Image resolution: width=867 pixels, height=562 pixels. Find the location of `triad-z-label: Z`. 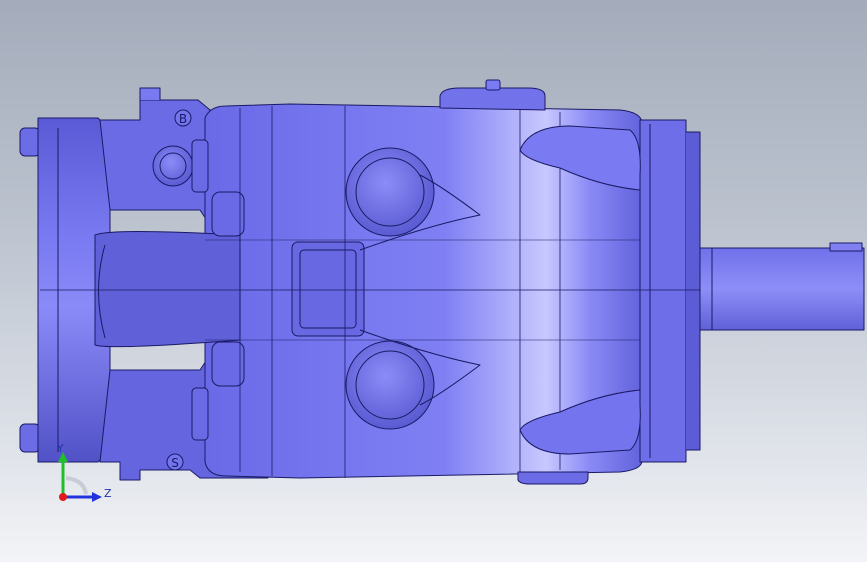

triad-z-label: Z is located at coordinates (108, 493).